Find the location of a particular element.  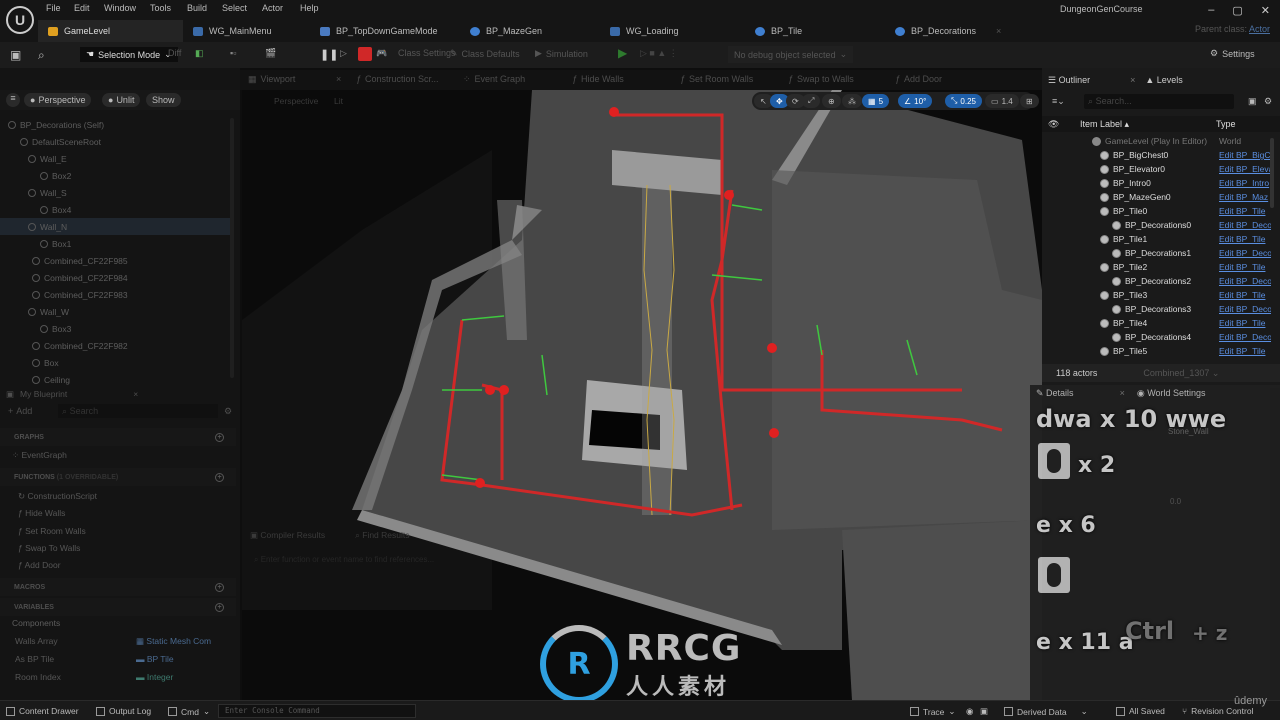

outliner-row: BP_Decorations1 Edit BP_Deco is located at coordinates (1157, 253).